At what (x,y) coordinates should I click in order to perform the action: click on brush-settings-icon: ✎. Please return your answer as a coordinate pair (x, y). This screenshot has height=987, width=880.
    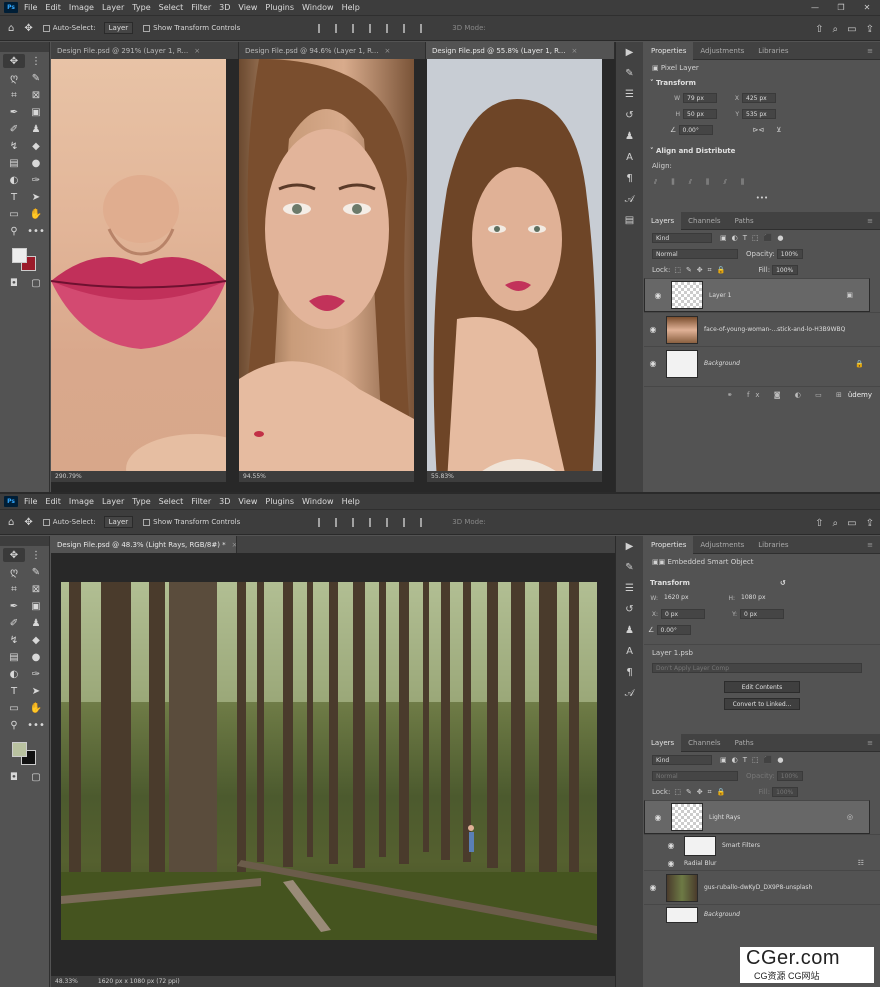
    Looking at the image, I should click on (629, 73).